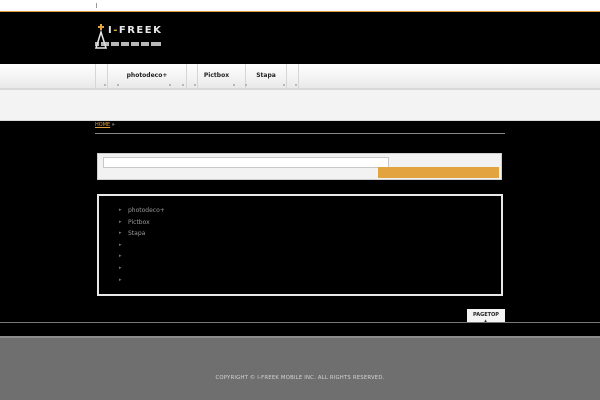 The width and height of the screenshot is (600, 400). I want to click on breadcrumb: HOME », so click(105, 125).